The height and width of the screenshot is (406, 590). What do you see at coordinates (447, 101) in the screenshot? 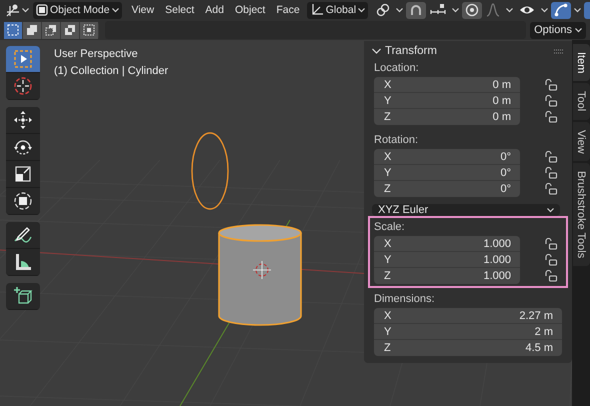
I see `number-field: Y 0 m` at bounding box center [447, 101].